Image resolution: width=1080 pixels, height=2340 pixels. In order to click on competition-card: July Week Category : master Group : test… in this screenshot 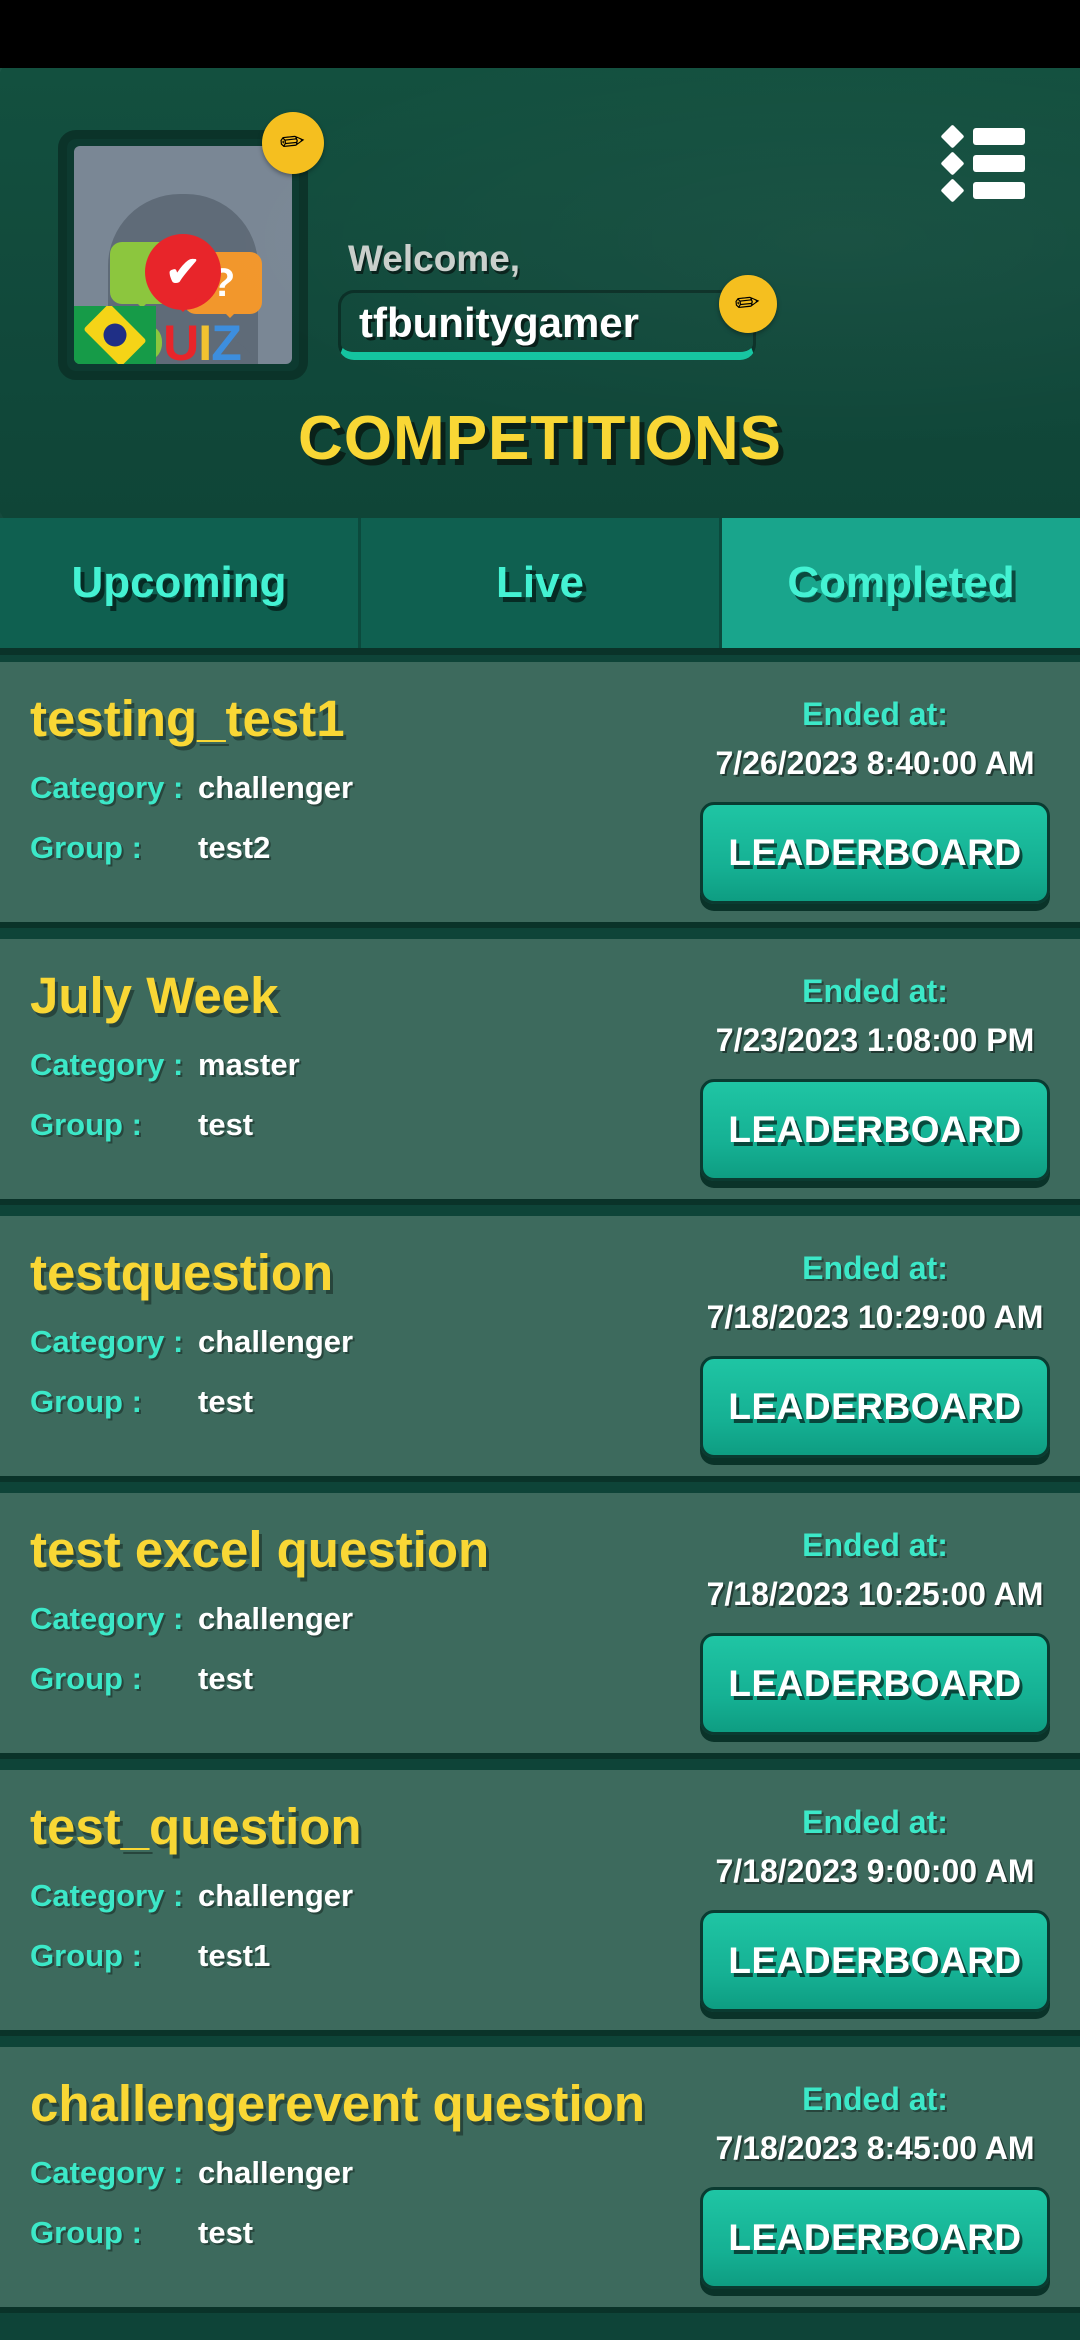, I will do `click(540, 1072)`.